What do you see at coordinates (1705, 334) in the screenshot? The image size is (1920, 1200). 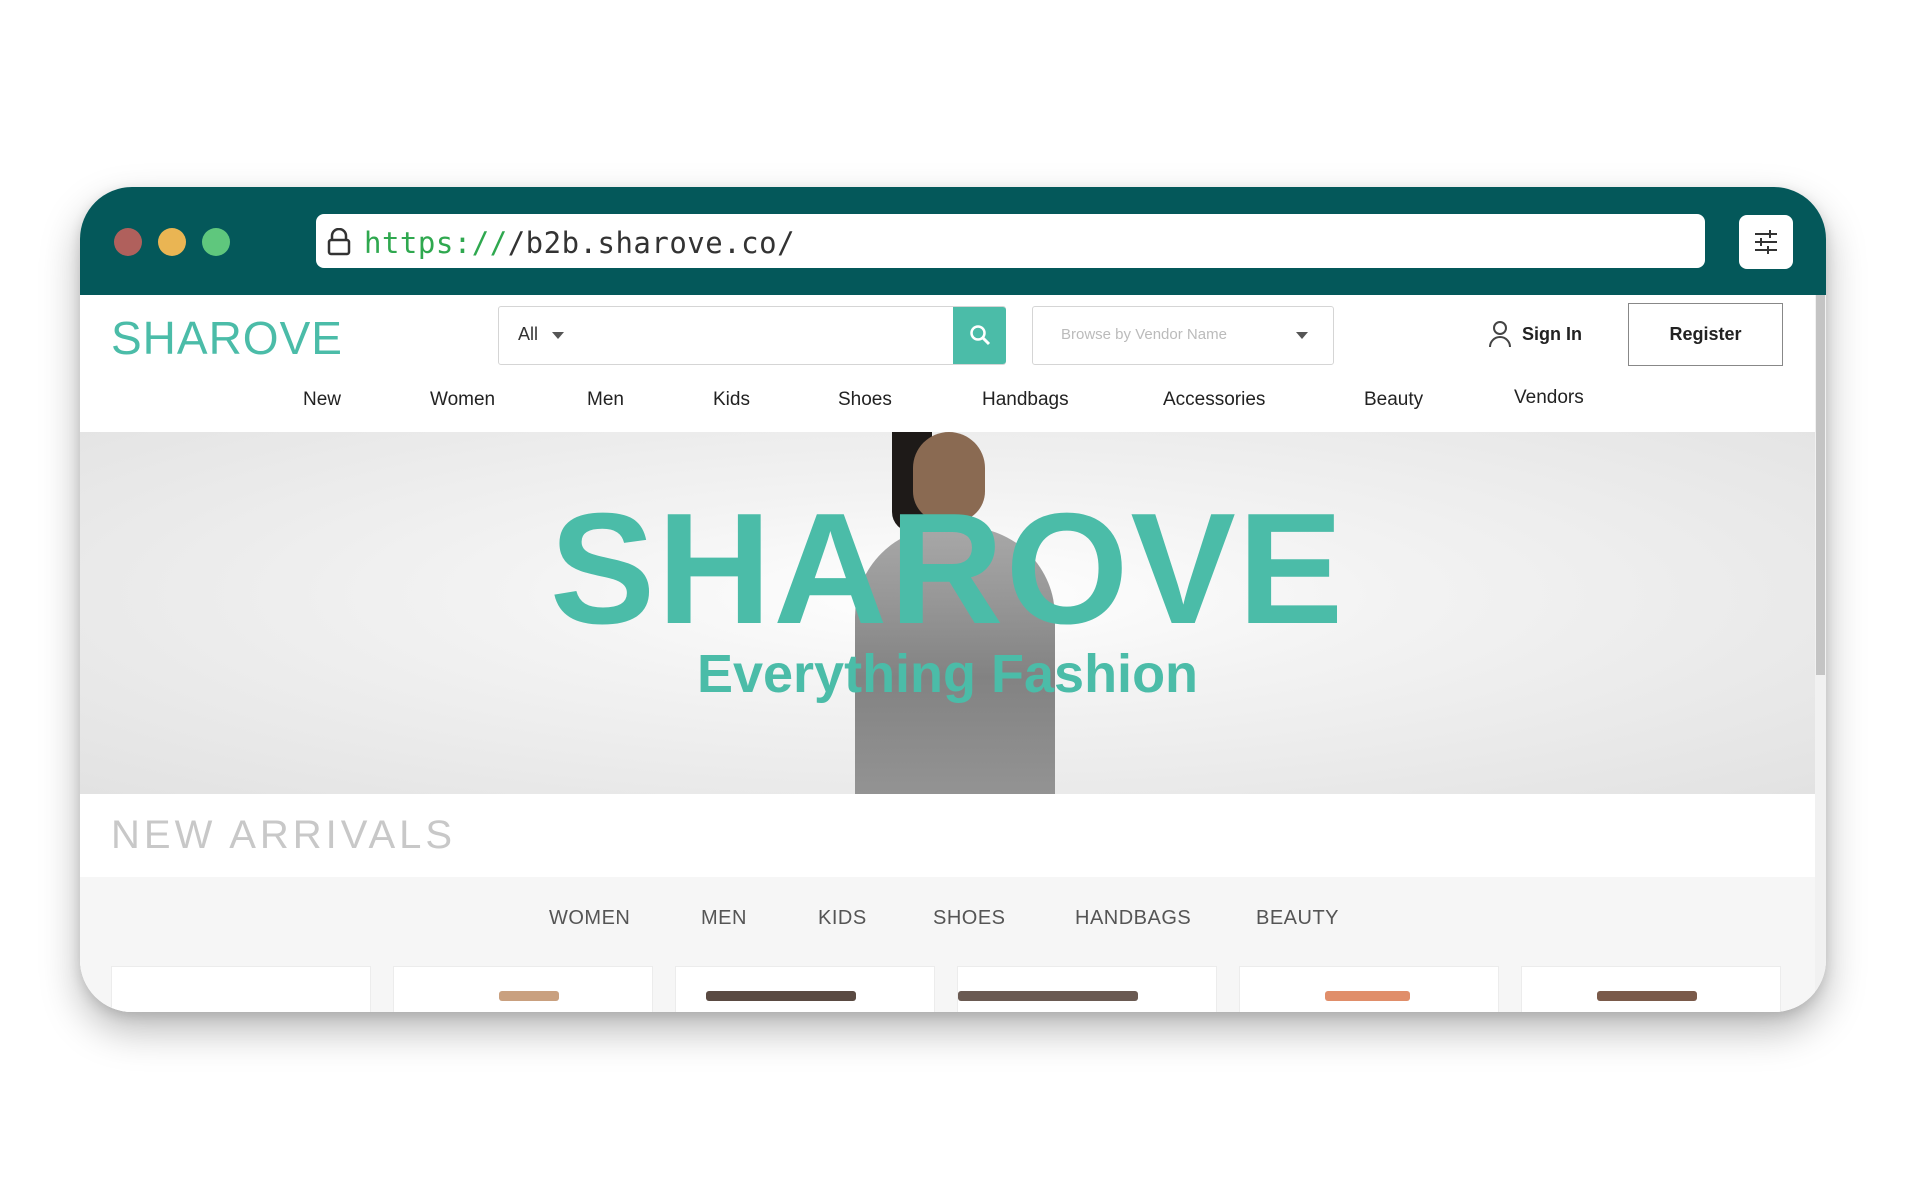 I see `register-button: Register` at bounding box center [1705, 334].